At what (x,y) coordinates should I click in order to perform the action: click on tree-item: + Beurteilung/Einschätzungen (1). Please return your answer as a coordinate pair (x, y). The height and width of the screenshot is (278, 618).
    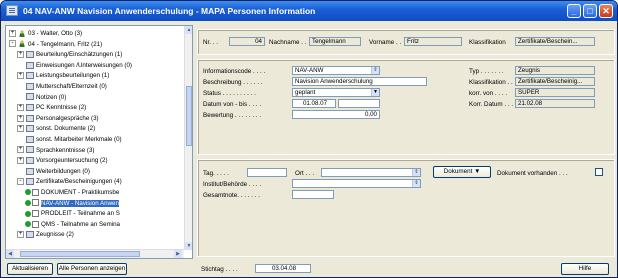
    Looking at the image, I should click on (69, 54).